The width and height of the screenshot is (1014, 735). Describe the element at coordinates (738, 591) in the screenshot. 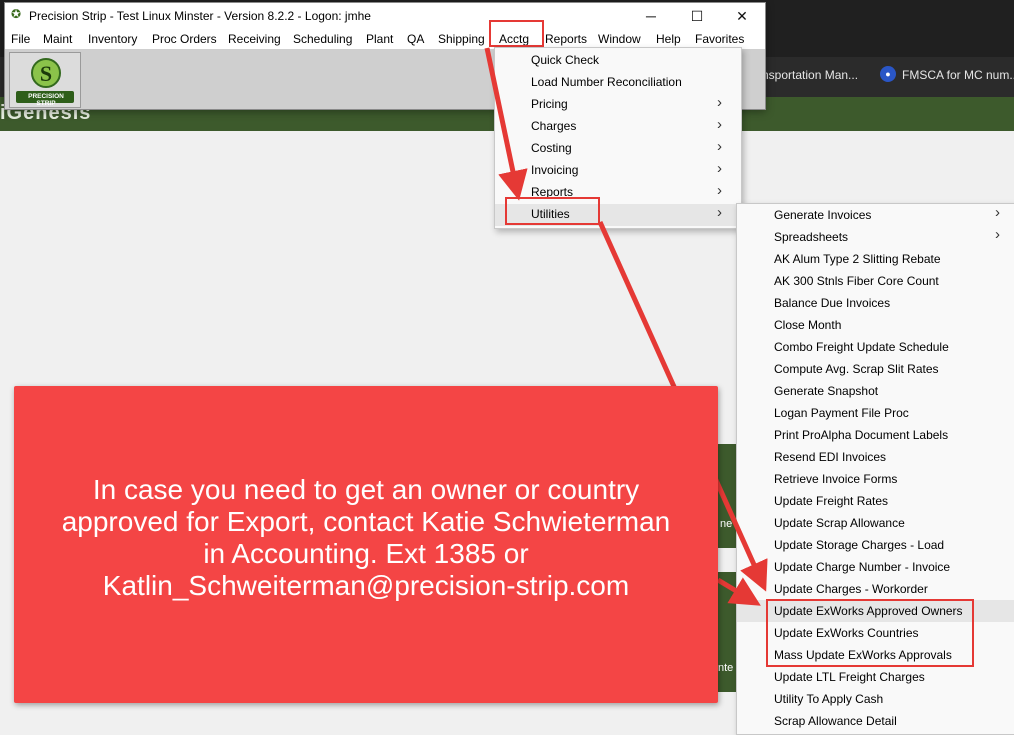

I see `arrow-callout-to-exworks` at that location.